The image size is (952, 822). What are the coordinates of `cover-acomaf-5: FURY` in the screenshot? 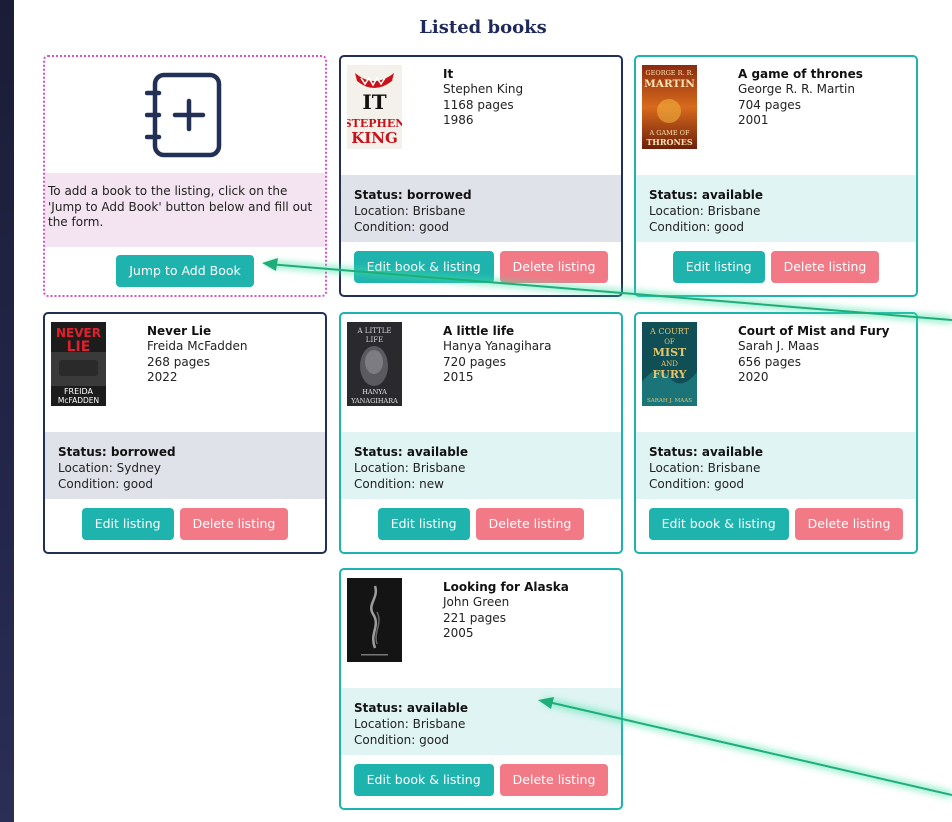 It's located at (669, 374).